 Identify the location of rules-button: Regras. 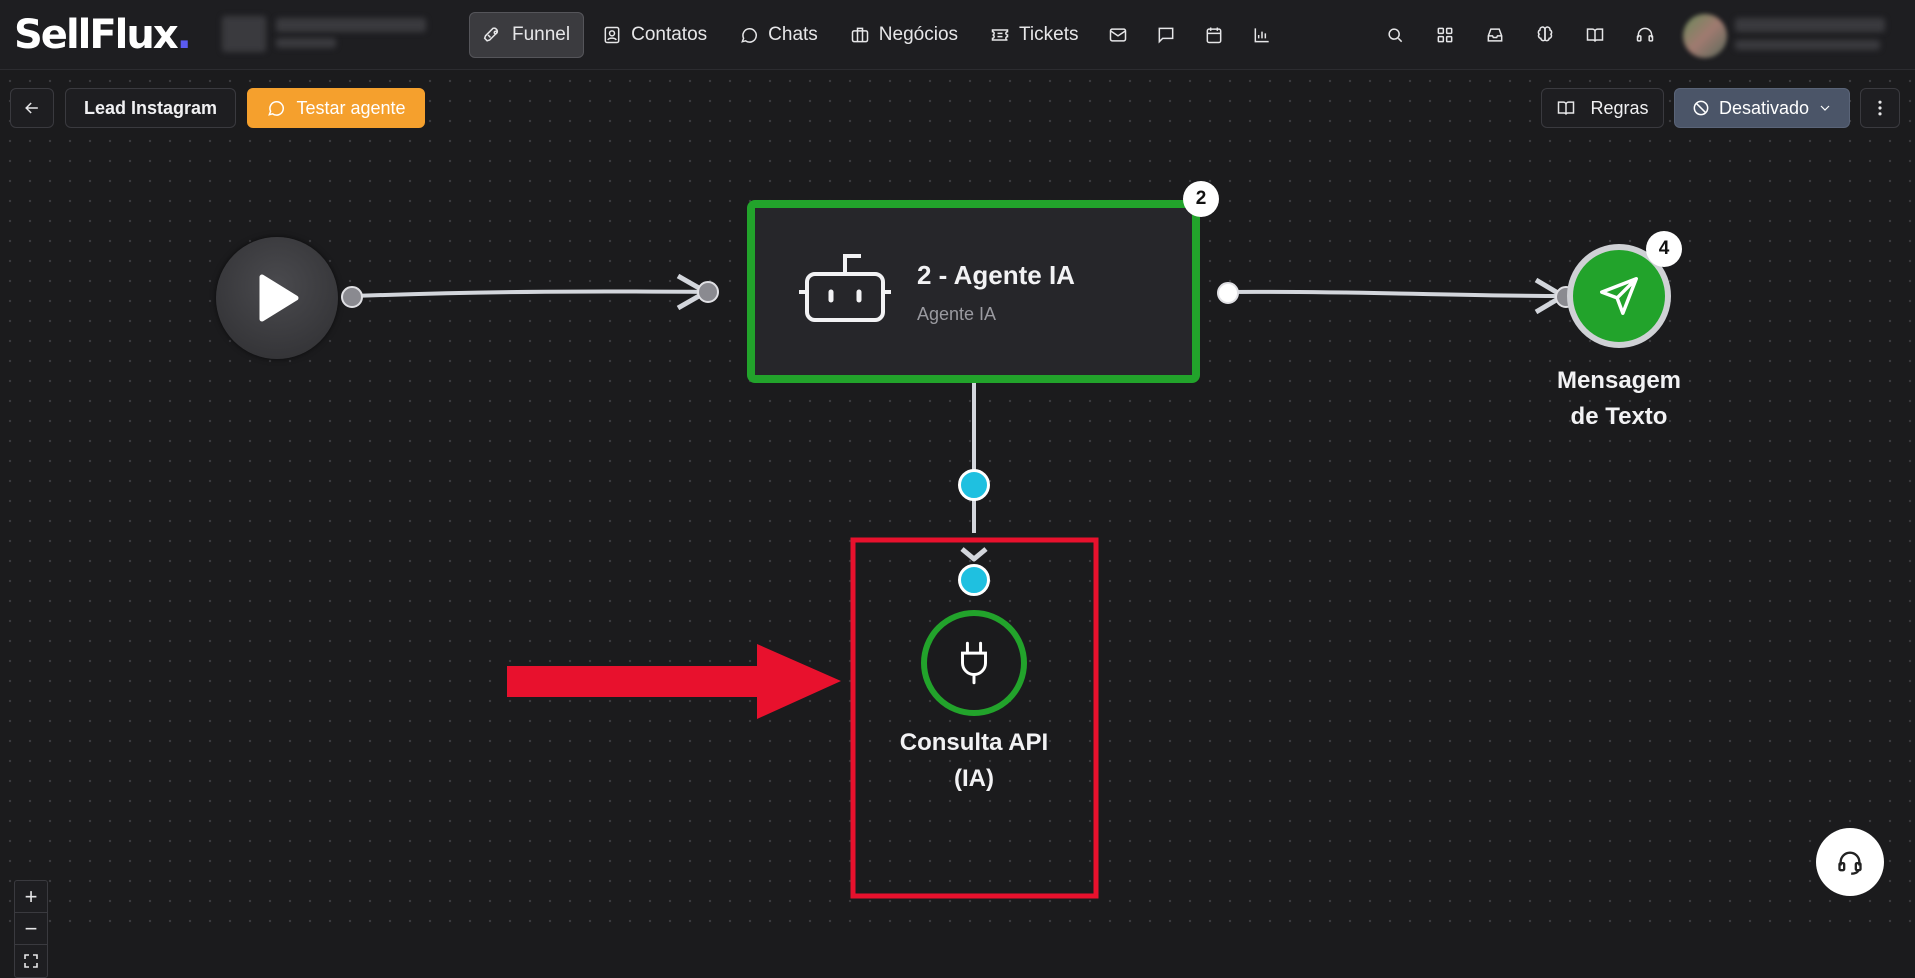
(1602, 108).